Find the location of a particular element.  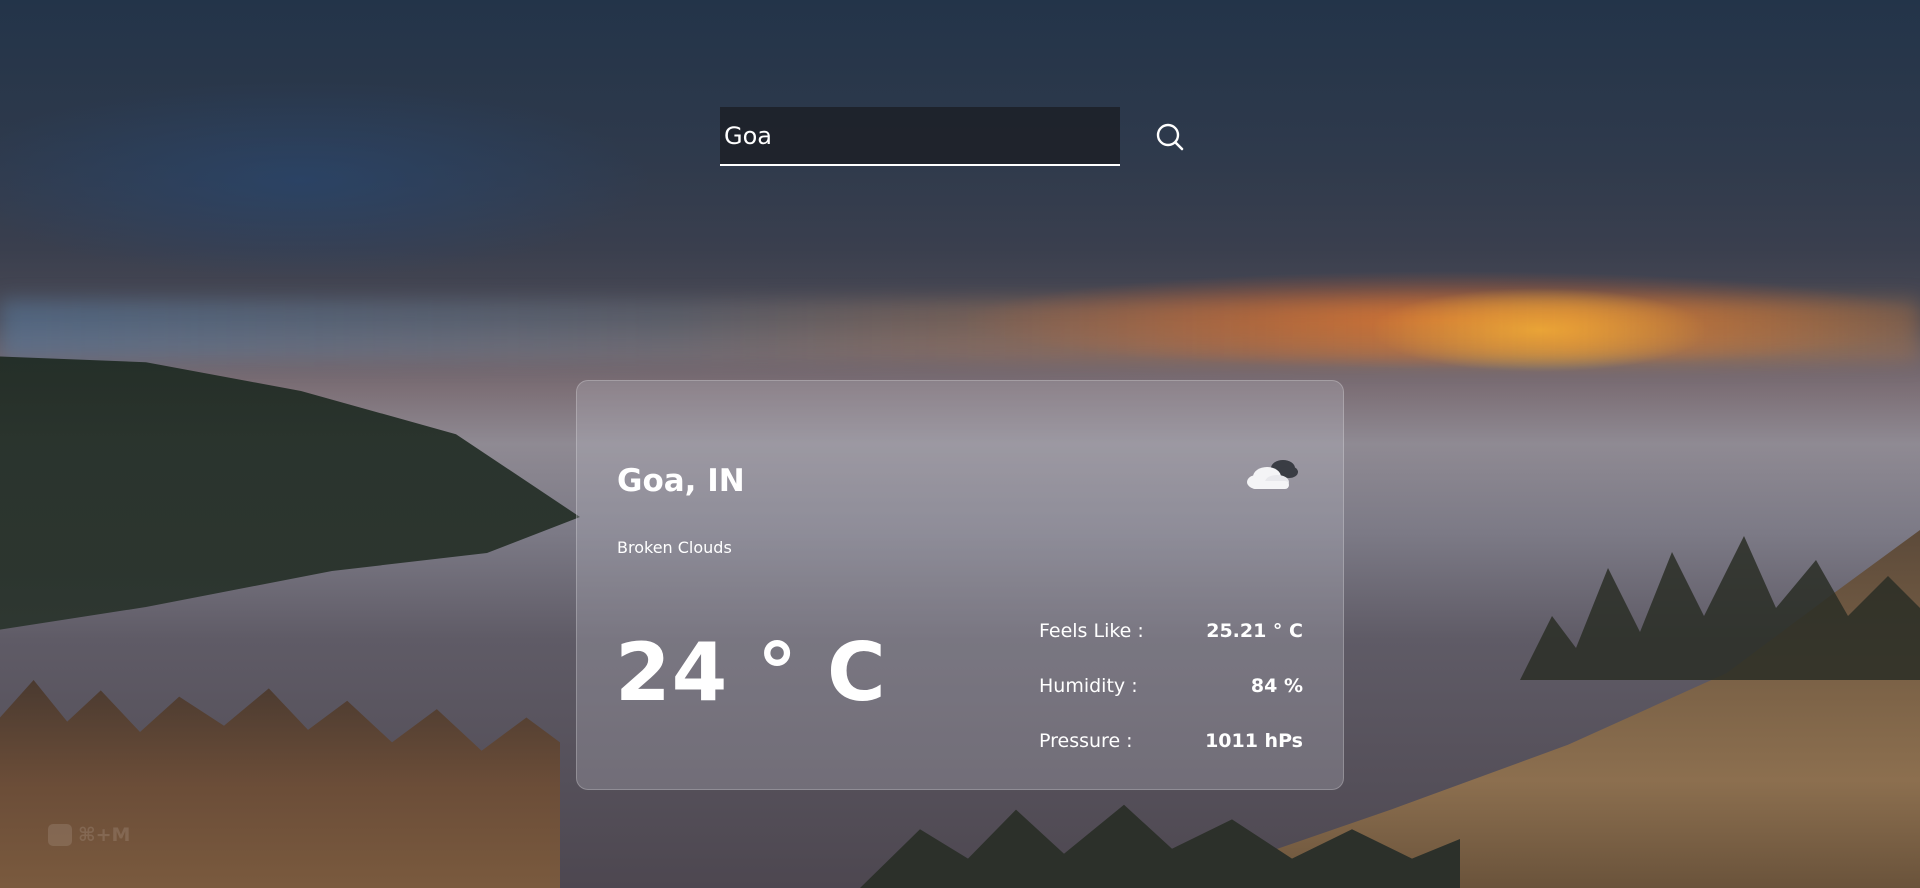

stat-label: Pressure : is located at coordinates (1086, 740).